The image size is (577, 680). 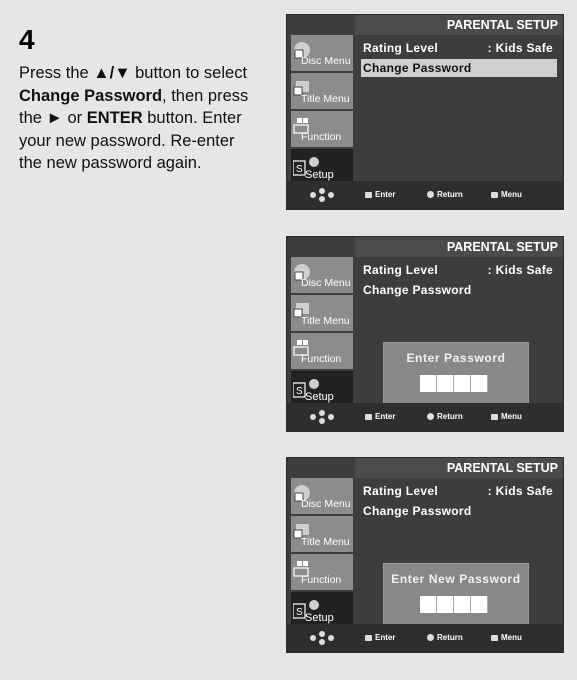 What do you see at coordinates (91, 95) in the screenshot?
I see `instr-bold-change-password: Change Password` at bounding box center [91, 95].